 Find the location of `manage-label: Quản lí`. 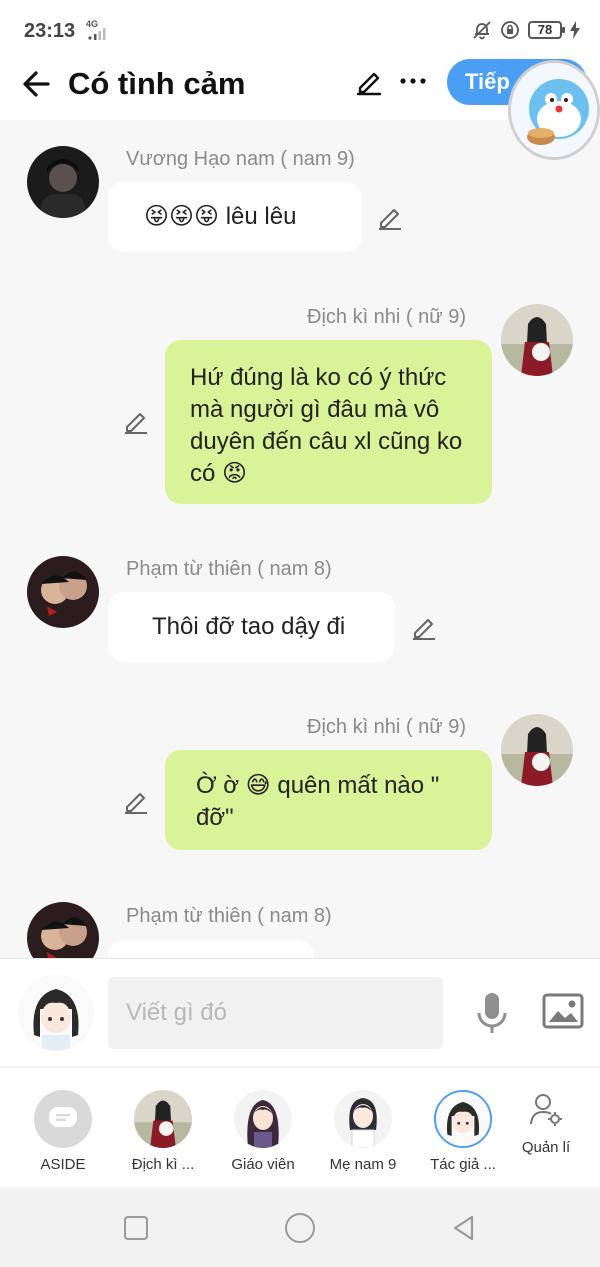

manage-label: Quản lí is located at coordinates (546, 1147).